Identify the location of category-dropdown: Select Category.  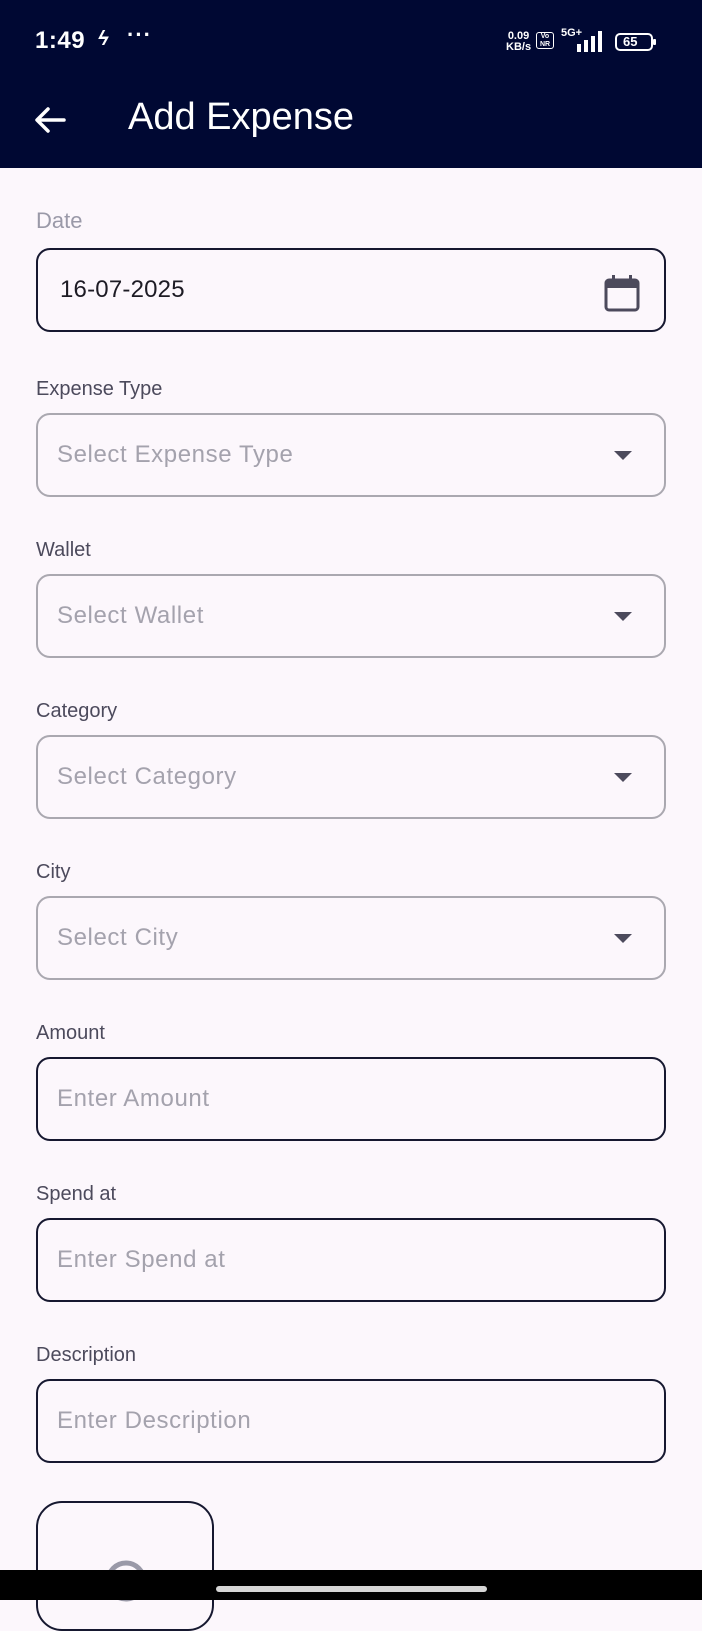
(351, 777).